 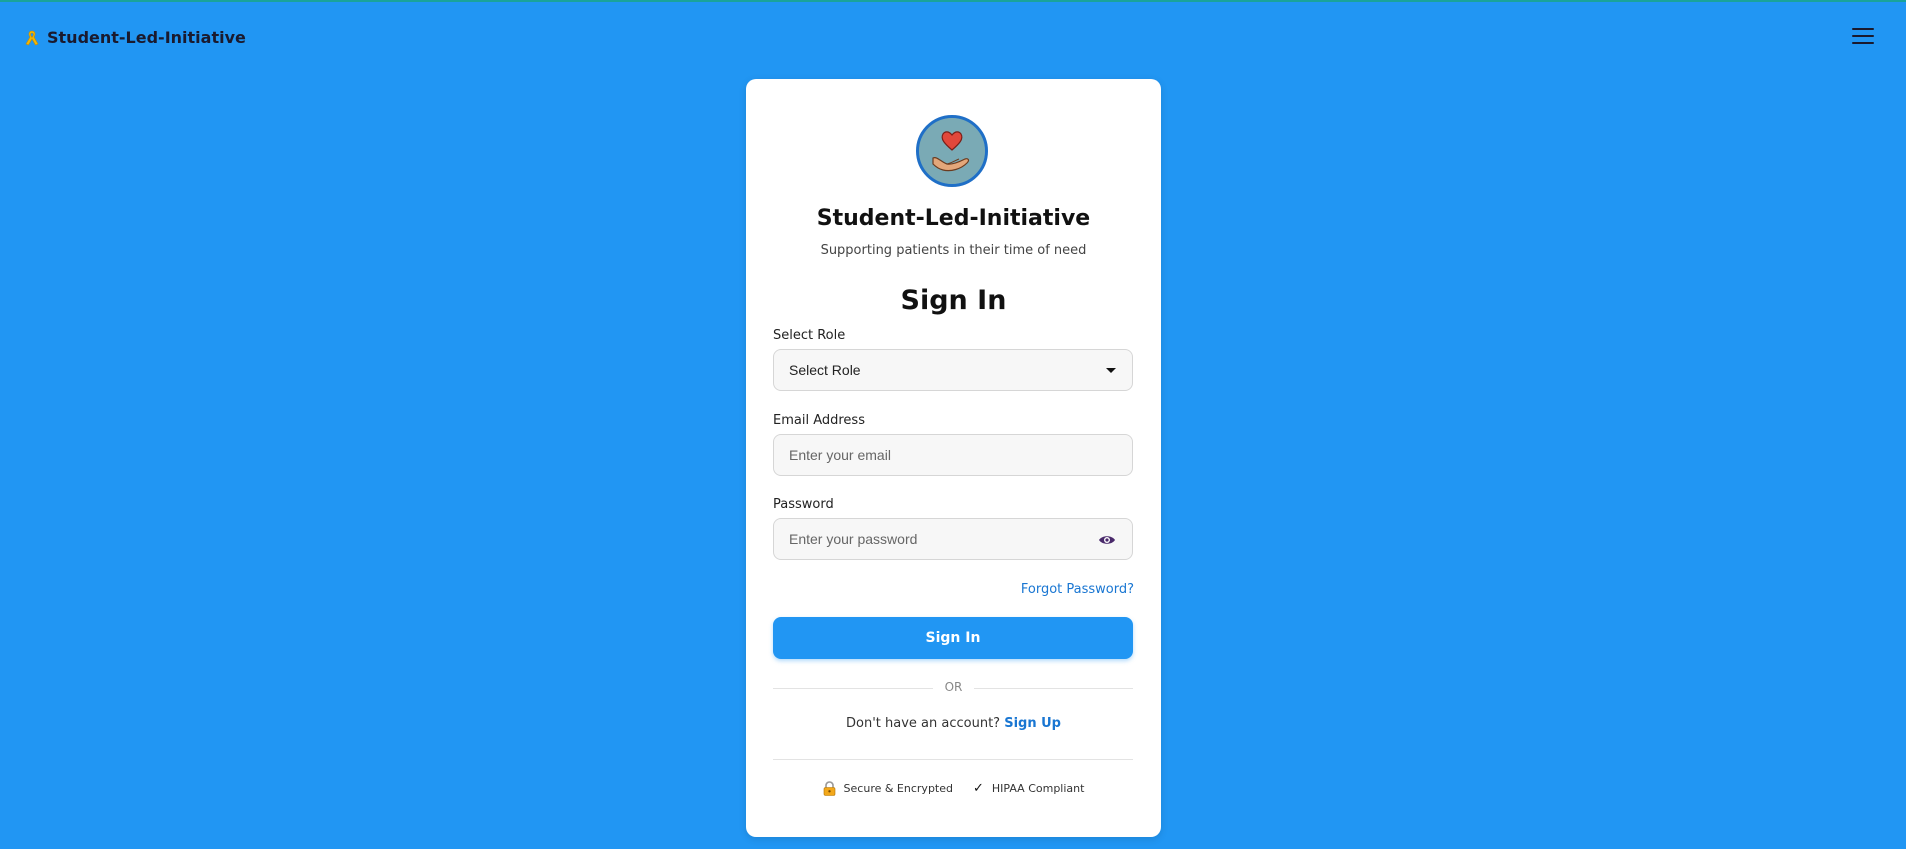 I want to click on check-icon: ✓, so click(x=978, y=788).